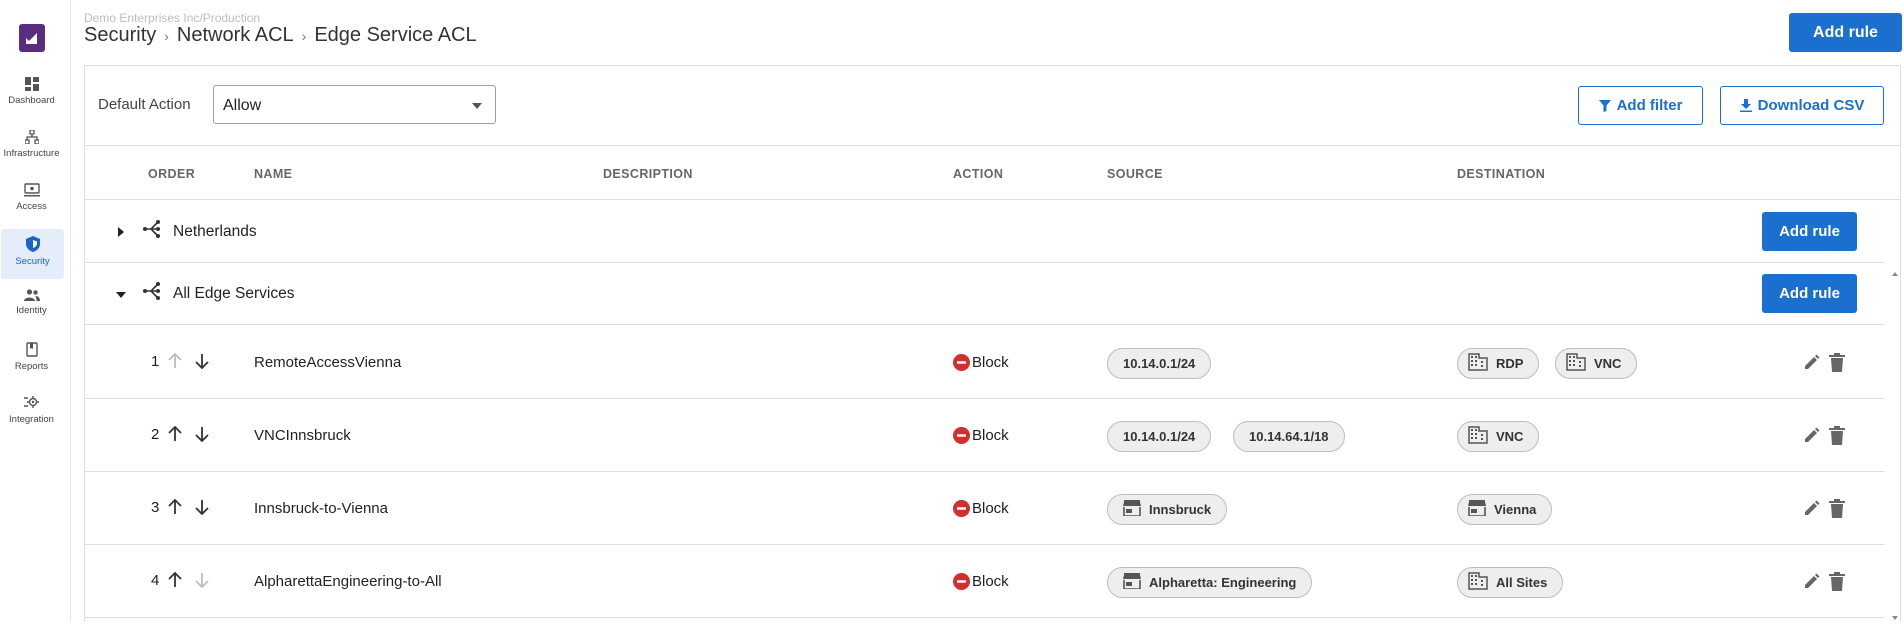 This screenshot has width=1904, height=628. What do you see at coordinates (172, 18) in the screenshot?
I see `org-path: Demo Enterprises Inc/Production` at bounding box center [172, 18].